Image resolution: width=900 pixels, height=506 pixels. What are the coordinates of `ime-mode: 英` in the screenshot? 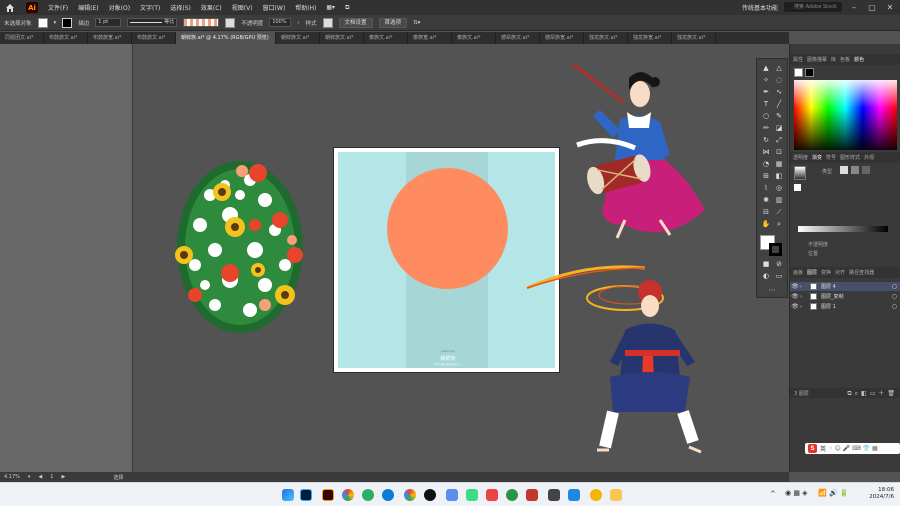 It's located at (823, 448).